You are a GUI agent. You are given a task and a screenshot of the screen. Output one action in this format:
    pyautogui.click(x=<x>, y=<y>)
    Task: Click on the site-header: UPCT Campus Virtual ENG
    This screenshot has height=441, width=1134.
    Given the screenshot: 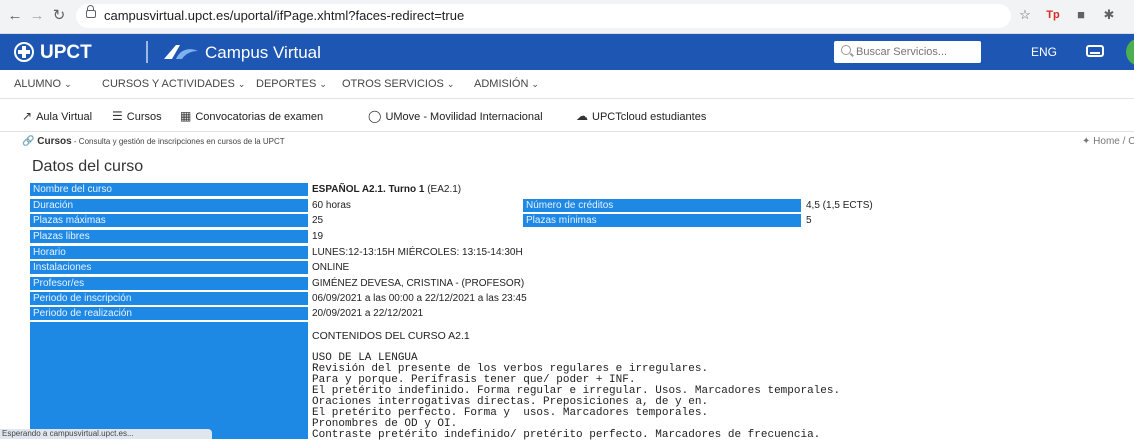 What is the action you would take?
    pyautogui.click(x=567, y=52)
    